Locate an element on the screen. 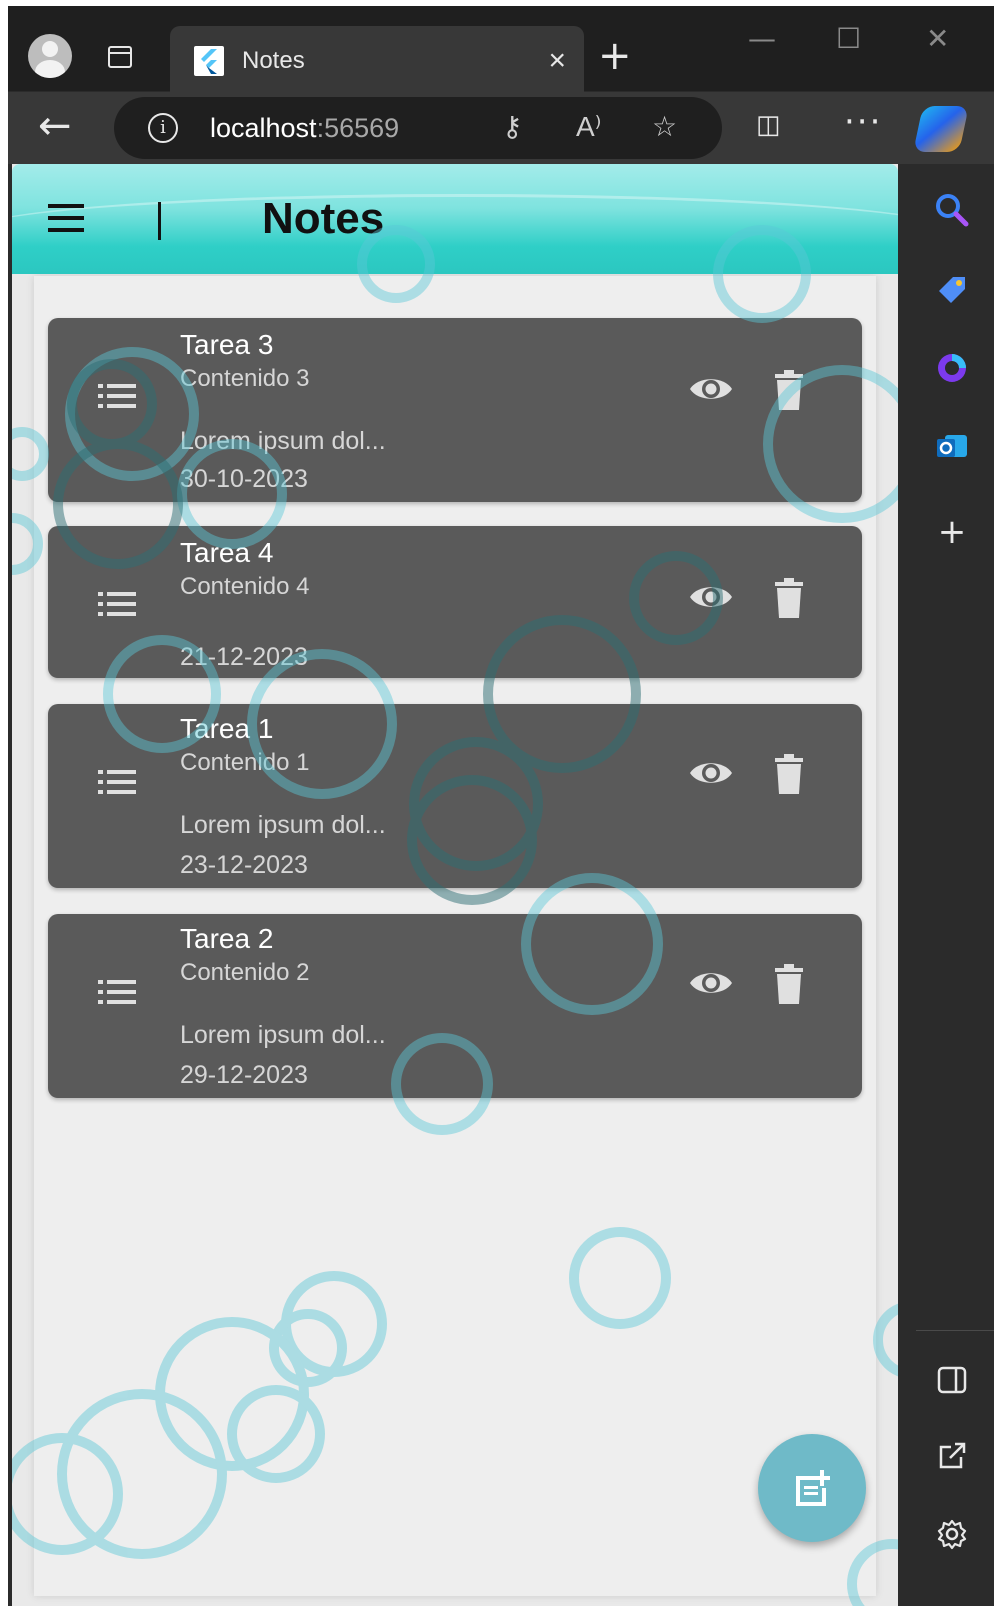 This screenshot has width=994, height=1606. sidebar-divider is located at coordinates (955, 1330).